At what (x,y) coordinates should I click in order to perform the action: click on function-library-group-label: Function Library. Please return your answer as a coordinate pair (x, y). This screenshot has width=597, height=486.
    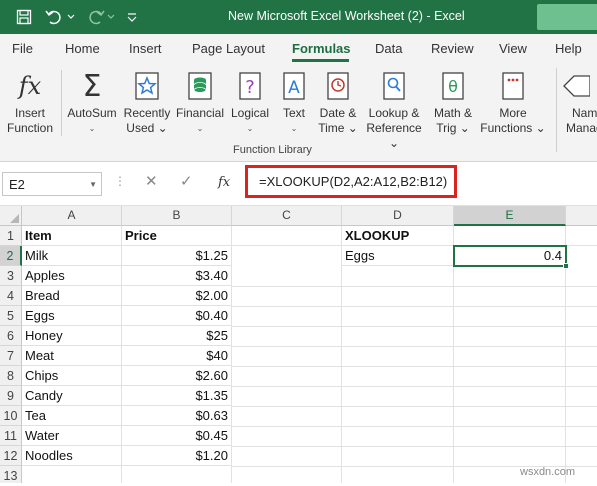
    Looking at the image, I should click on (272, 150).